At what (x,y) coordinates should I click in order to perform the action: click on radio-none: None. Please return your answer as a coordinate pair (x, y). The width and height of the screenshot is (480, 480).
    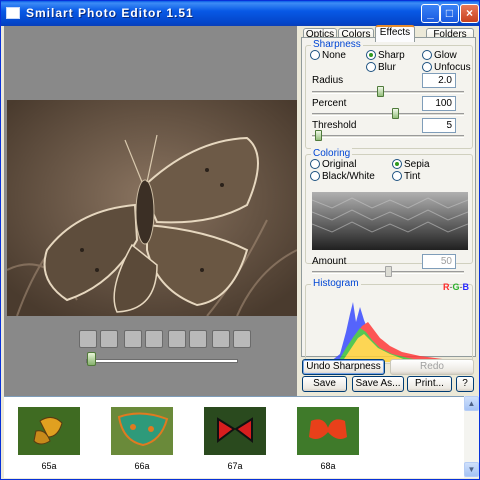
    Looking at the image, I should click on (328, 55).